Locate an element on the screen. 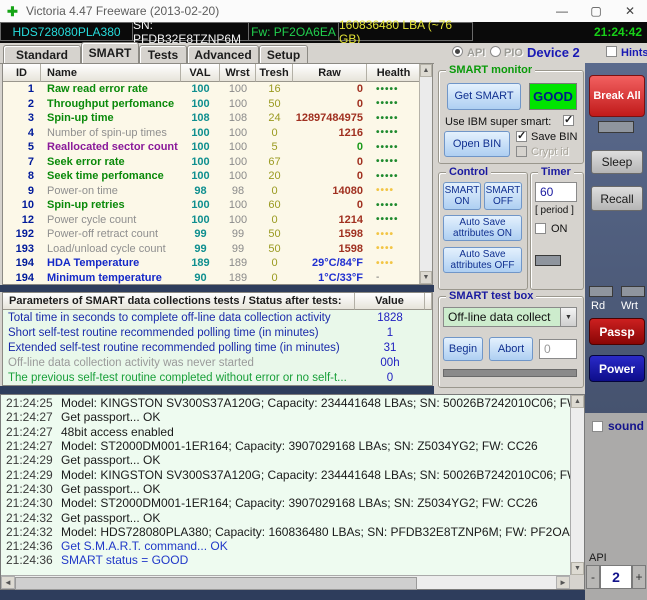  attr-threshold: 16 is located at coordinates (274, 89).